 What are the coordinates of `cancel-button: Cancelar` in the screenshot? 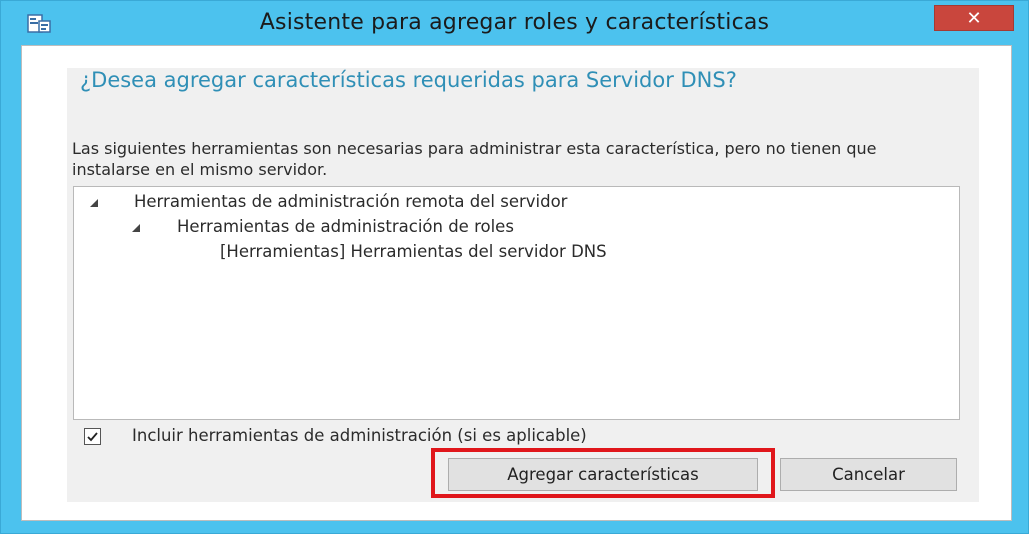 It's located at (868, 474).